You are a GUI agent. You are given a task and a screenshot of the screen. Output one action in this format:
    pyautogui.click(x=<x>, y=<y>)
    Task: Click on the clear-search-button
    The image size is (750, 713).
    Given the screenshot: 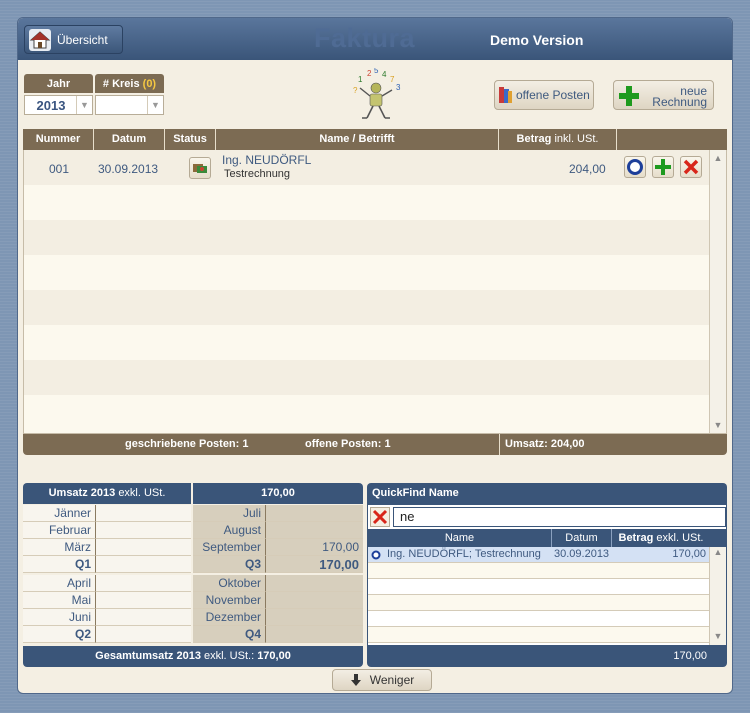 What is the action you would take?
    pyautogui.click(x=380, y=517)
    